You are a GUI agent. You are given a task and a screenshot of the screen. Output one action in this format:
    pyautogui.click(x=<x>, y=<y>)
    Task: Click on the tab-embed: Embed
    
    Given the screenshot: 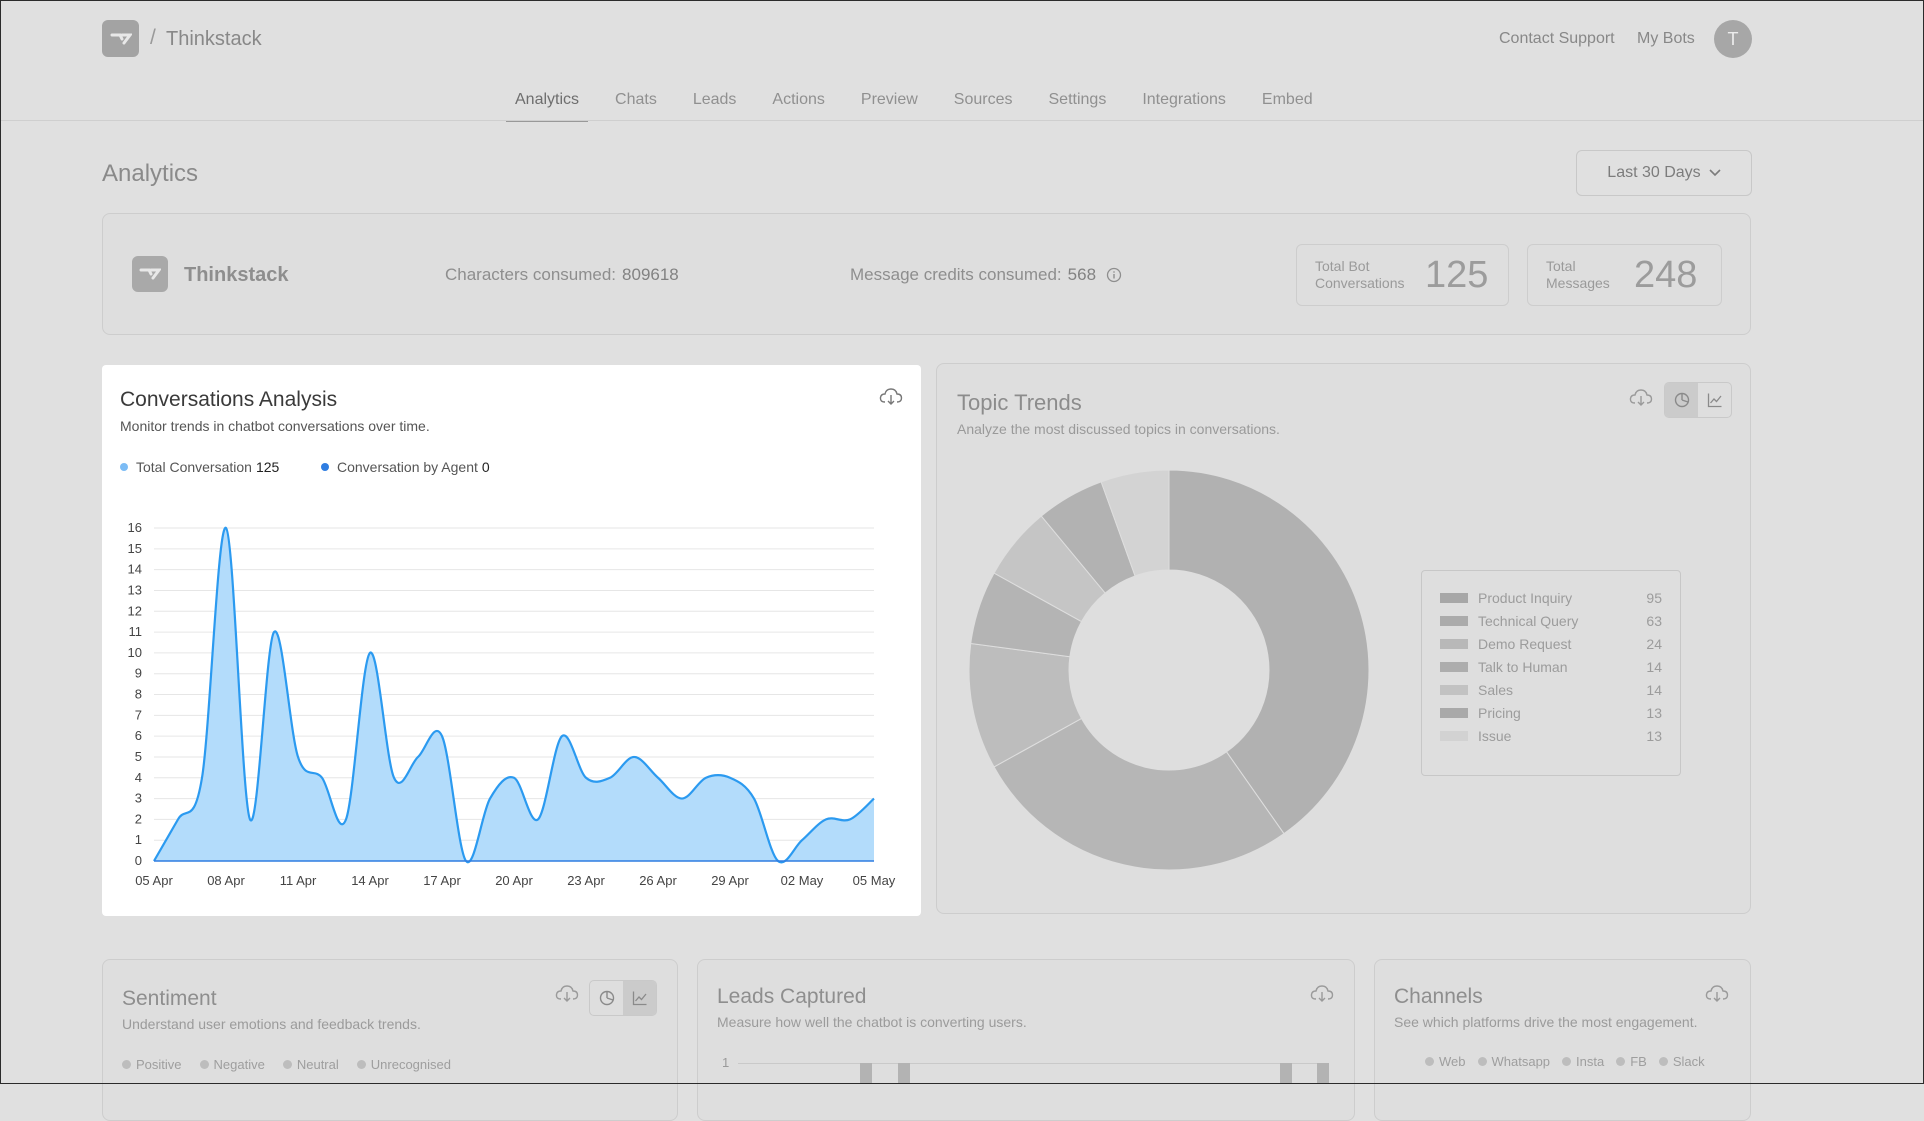 What is the action you would take?
    pyautogui.click(x=1287, y=103)
    